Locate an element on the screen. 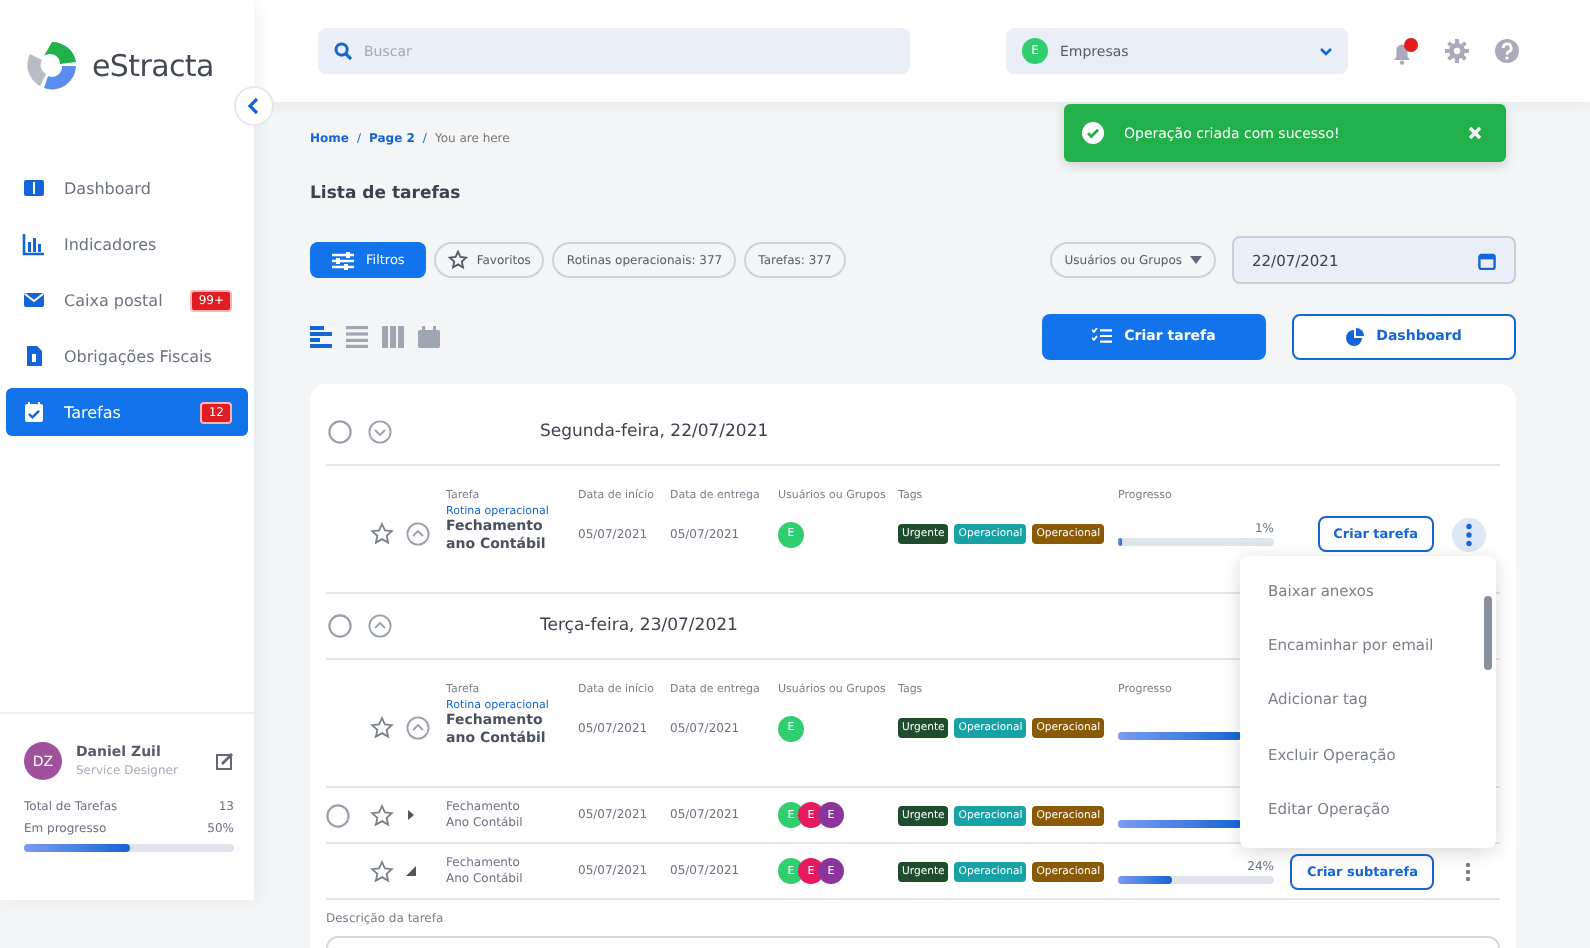 This screenshot has width=1590, height=948. nav-item: Obrigações Fiscais is located at coordinates (127, 356).